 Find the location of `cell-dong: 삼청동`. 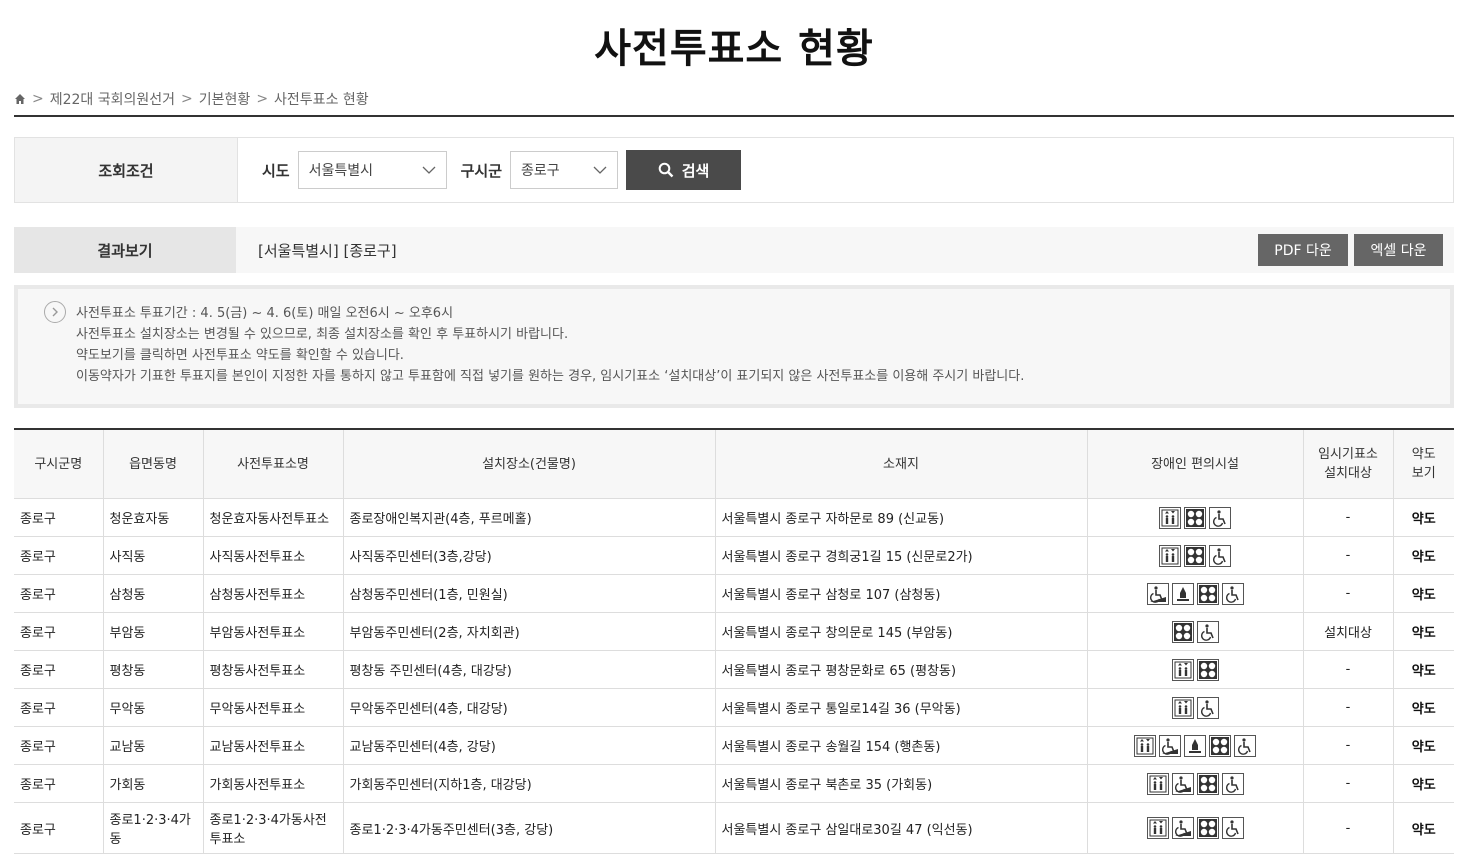

cell-dong: 삼청동 is located at coordinates (153, 593).